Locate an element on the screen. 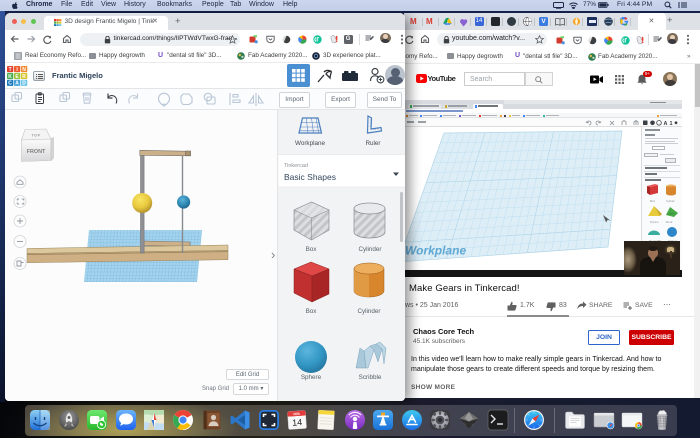 This screenshot has width=700, height=438. svg-text: D is located at coordinates (24, 83).